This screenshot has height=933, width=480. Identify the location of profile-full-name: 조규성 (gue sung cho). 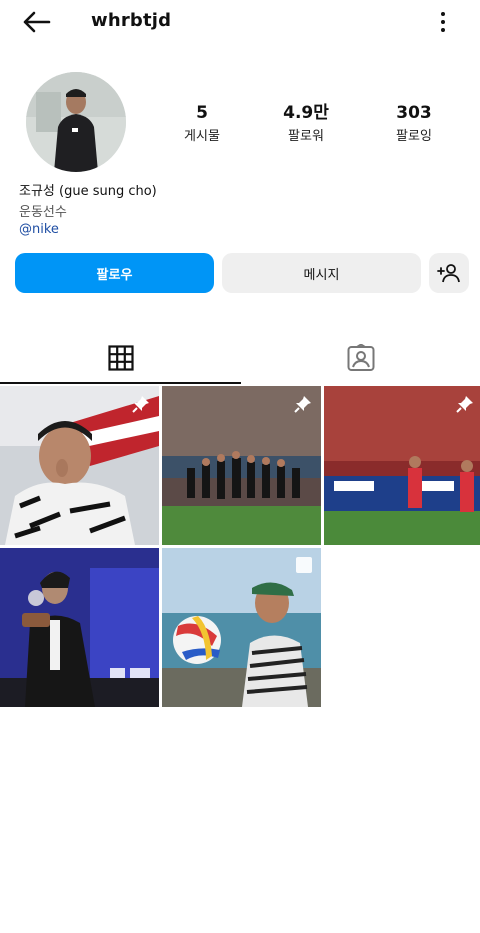
(88, 191).